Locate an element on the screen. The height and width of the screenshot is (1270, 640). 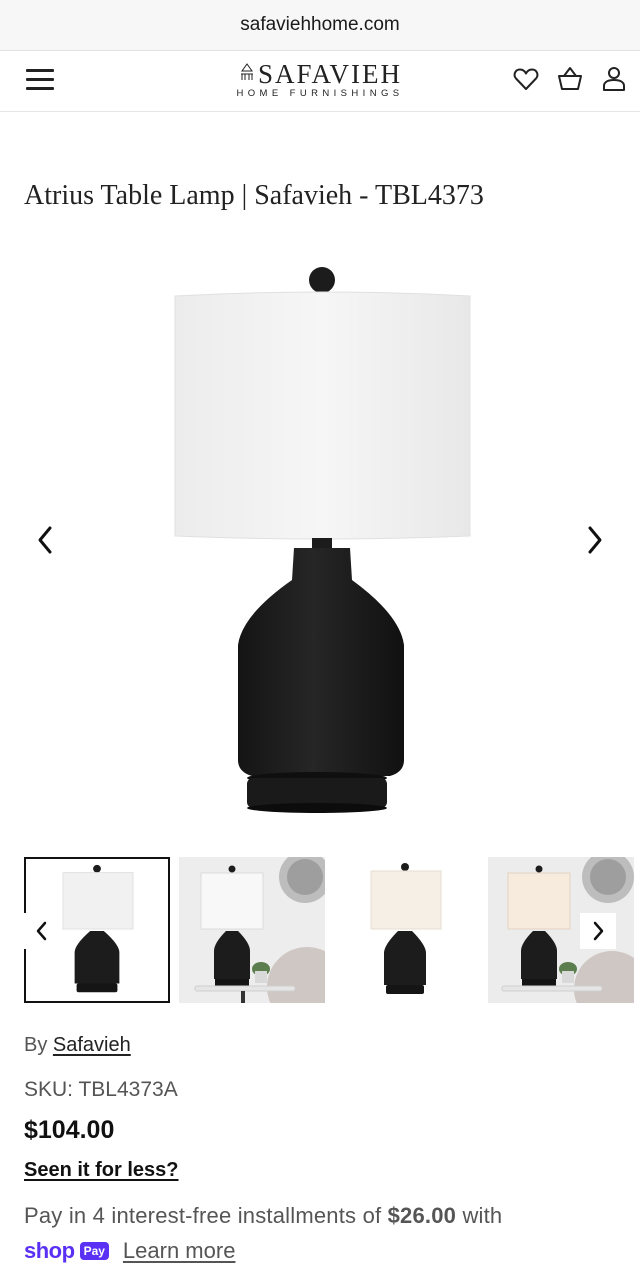
chevron-left-icon is located at coordinates (41, 931).